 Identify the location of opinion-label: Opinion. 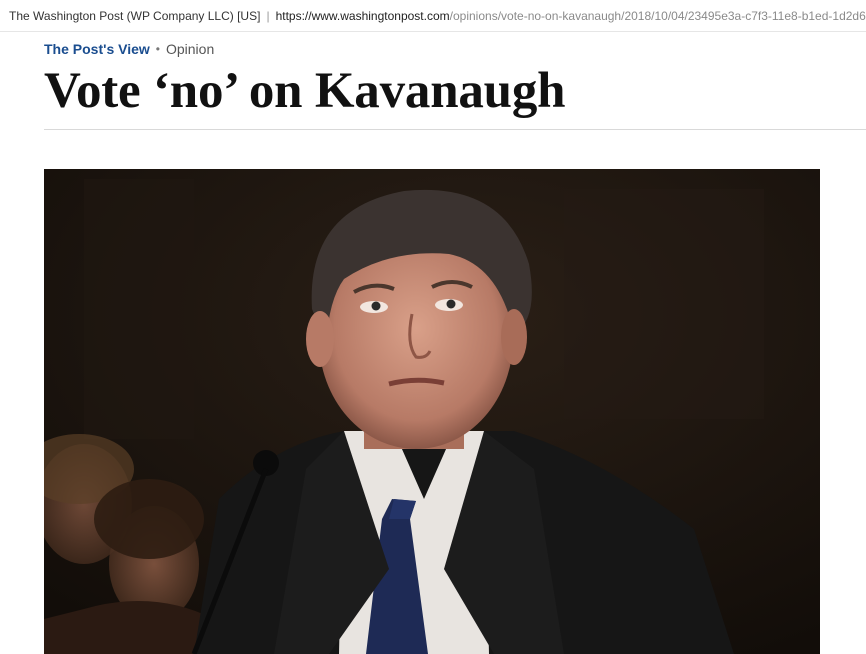
(190, 49).